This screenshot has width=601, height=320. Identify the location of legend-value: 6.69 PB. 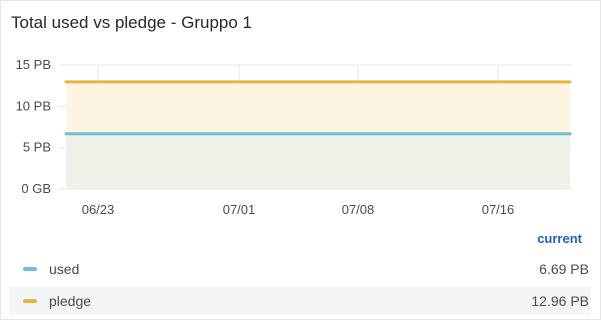
(564, 269).